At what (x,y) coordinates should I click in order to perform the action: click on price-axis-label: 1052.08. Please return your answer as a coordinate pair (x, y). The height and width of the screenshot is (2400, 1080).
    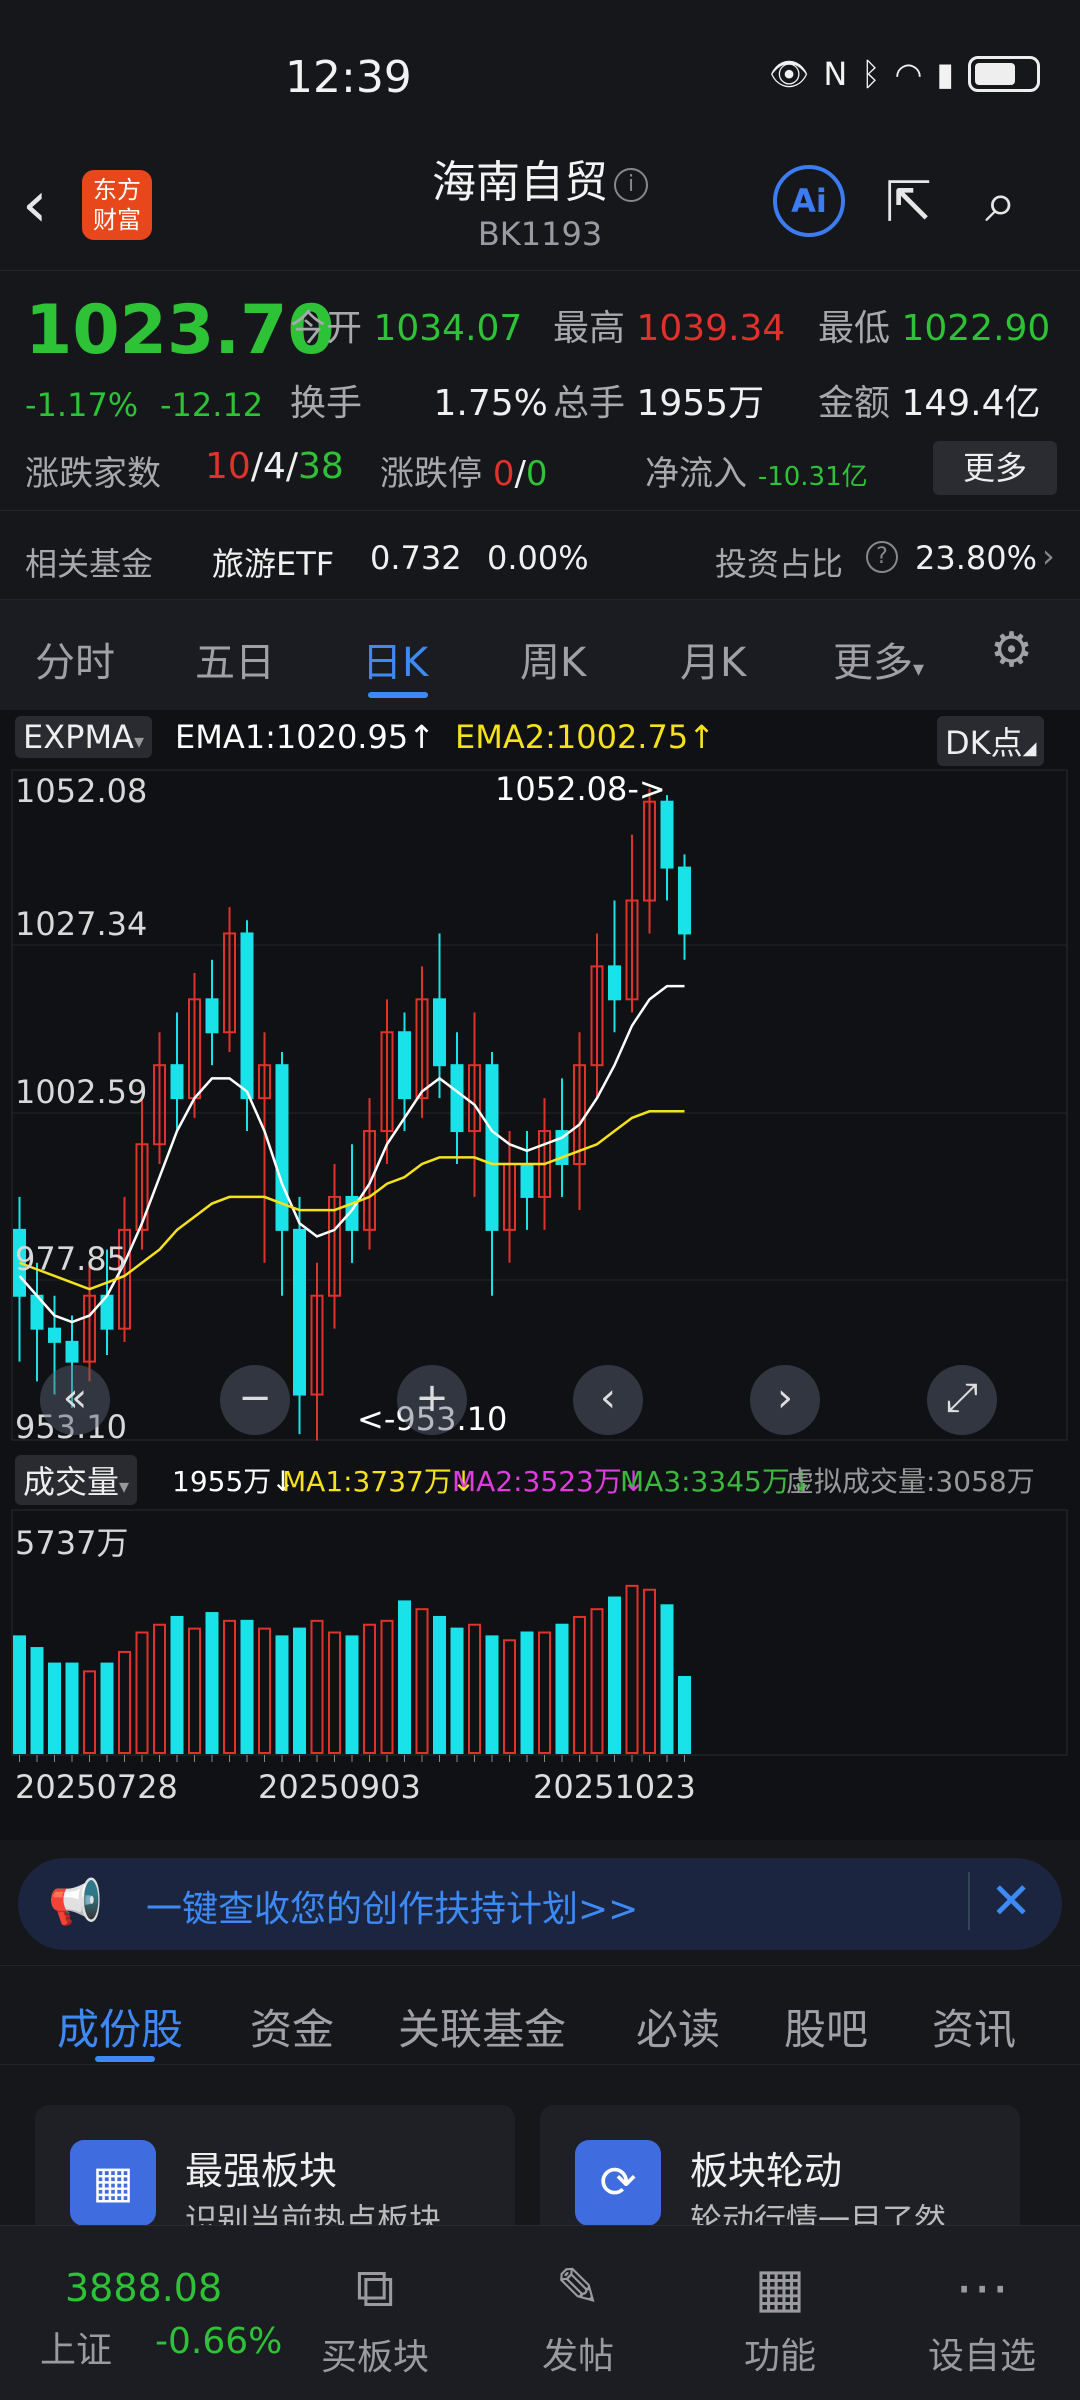
    Looking at the image, I should click on (81, 791).